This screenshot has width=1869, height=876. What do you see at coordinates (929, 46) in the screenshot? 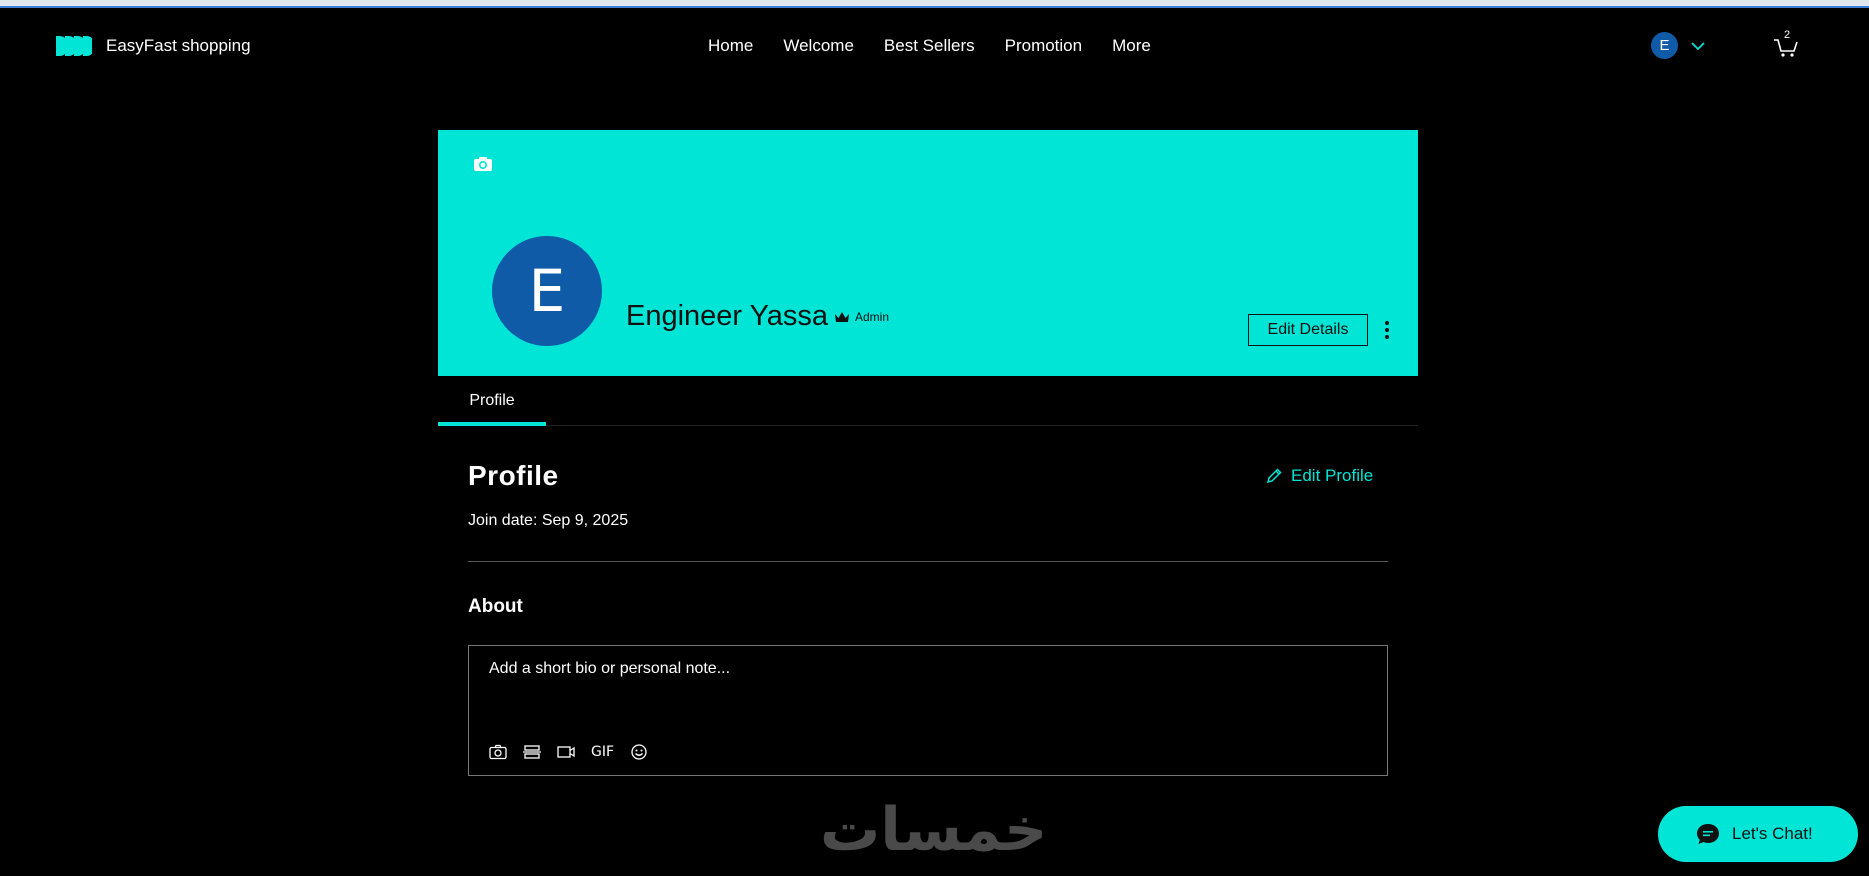
I see `nav-best-sellers: Best Sellers` at bounding box center [929, 46].